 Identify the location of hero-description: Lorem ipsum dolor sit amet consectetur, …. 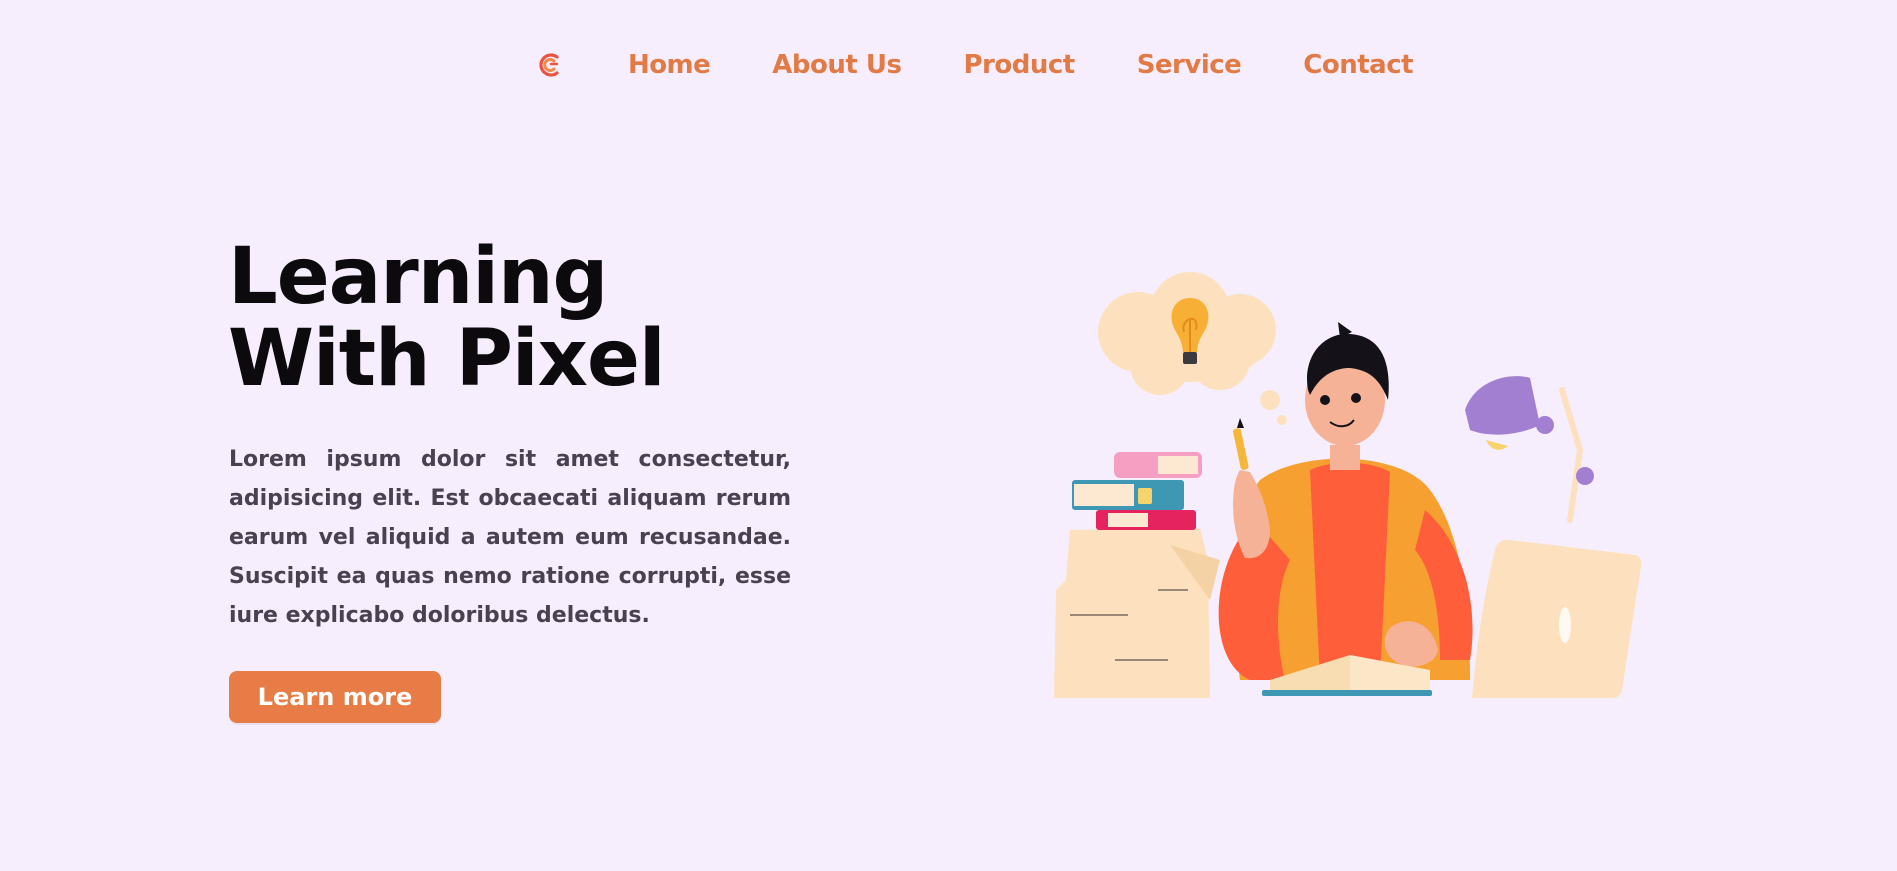
(510, 537).